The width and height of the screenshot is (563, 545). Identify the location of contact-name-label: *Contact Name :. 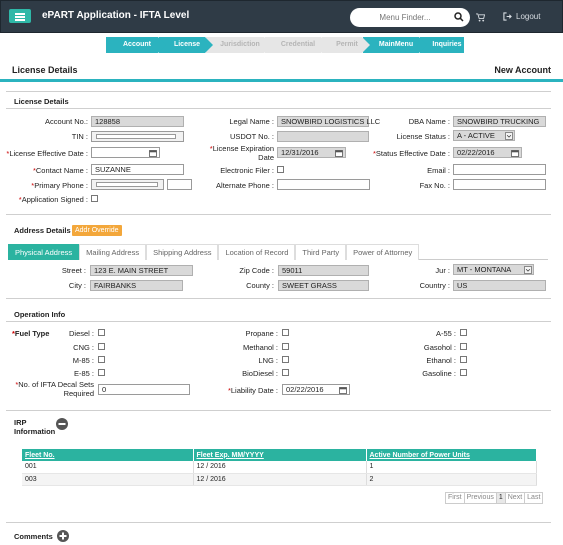
(60, 170).